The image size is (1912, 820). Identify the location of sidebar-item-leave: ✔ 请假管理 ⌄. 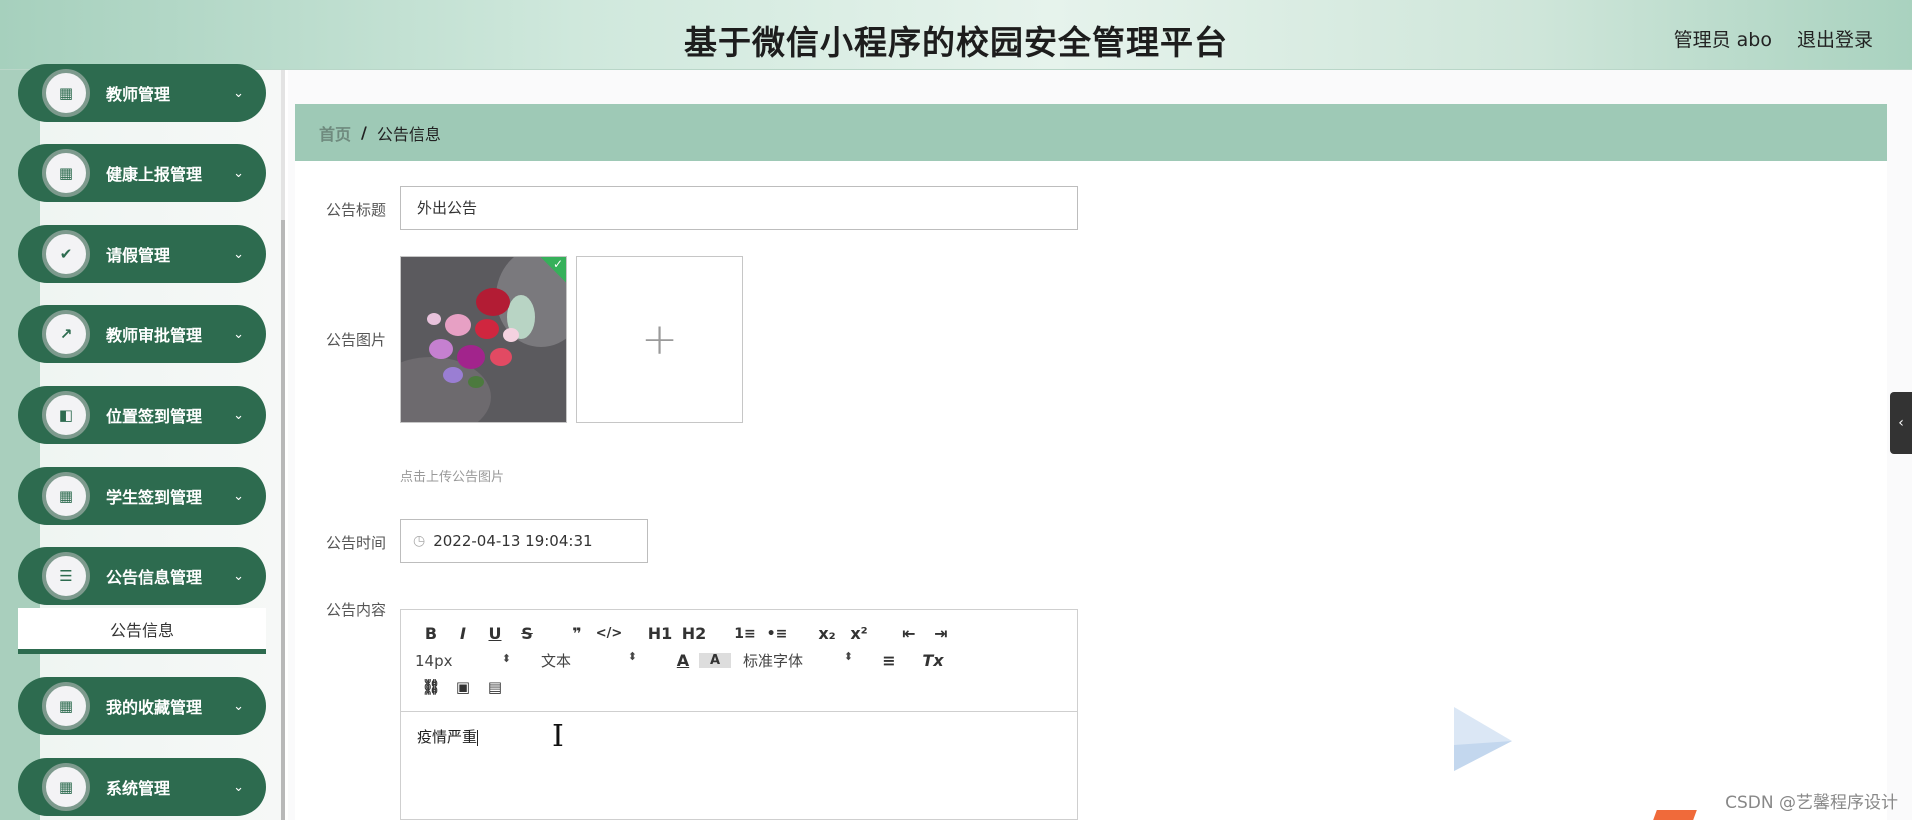
(142, 254).